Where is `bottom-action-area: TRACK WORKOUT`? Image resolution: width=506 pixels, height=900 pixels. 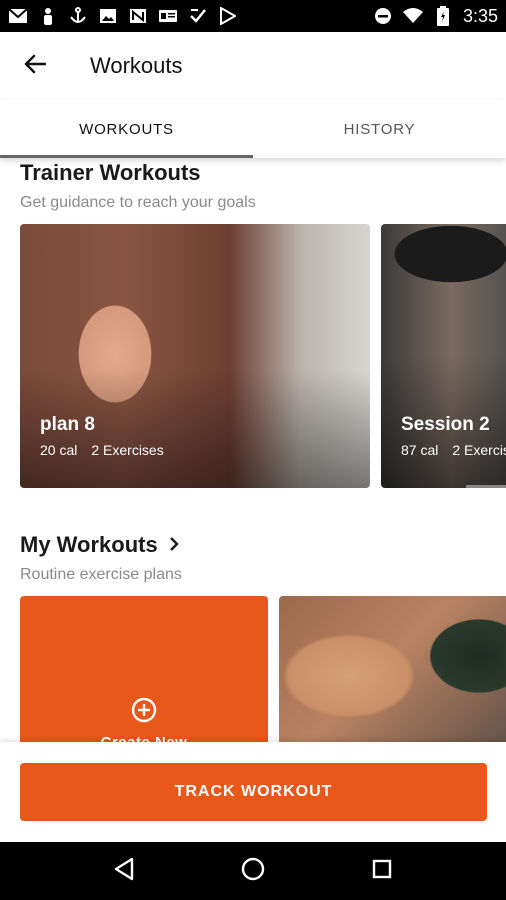
bottom-action-area: TRACK WORKOUT is located at coordinates (253, 792).